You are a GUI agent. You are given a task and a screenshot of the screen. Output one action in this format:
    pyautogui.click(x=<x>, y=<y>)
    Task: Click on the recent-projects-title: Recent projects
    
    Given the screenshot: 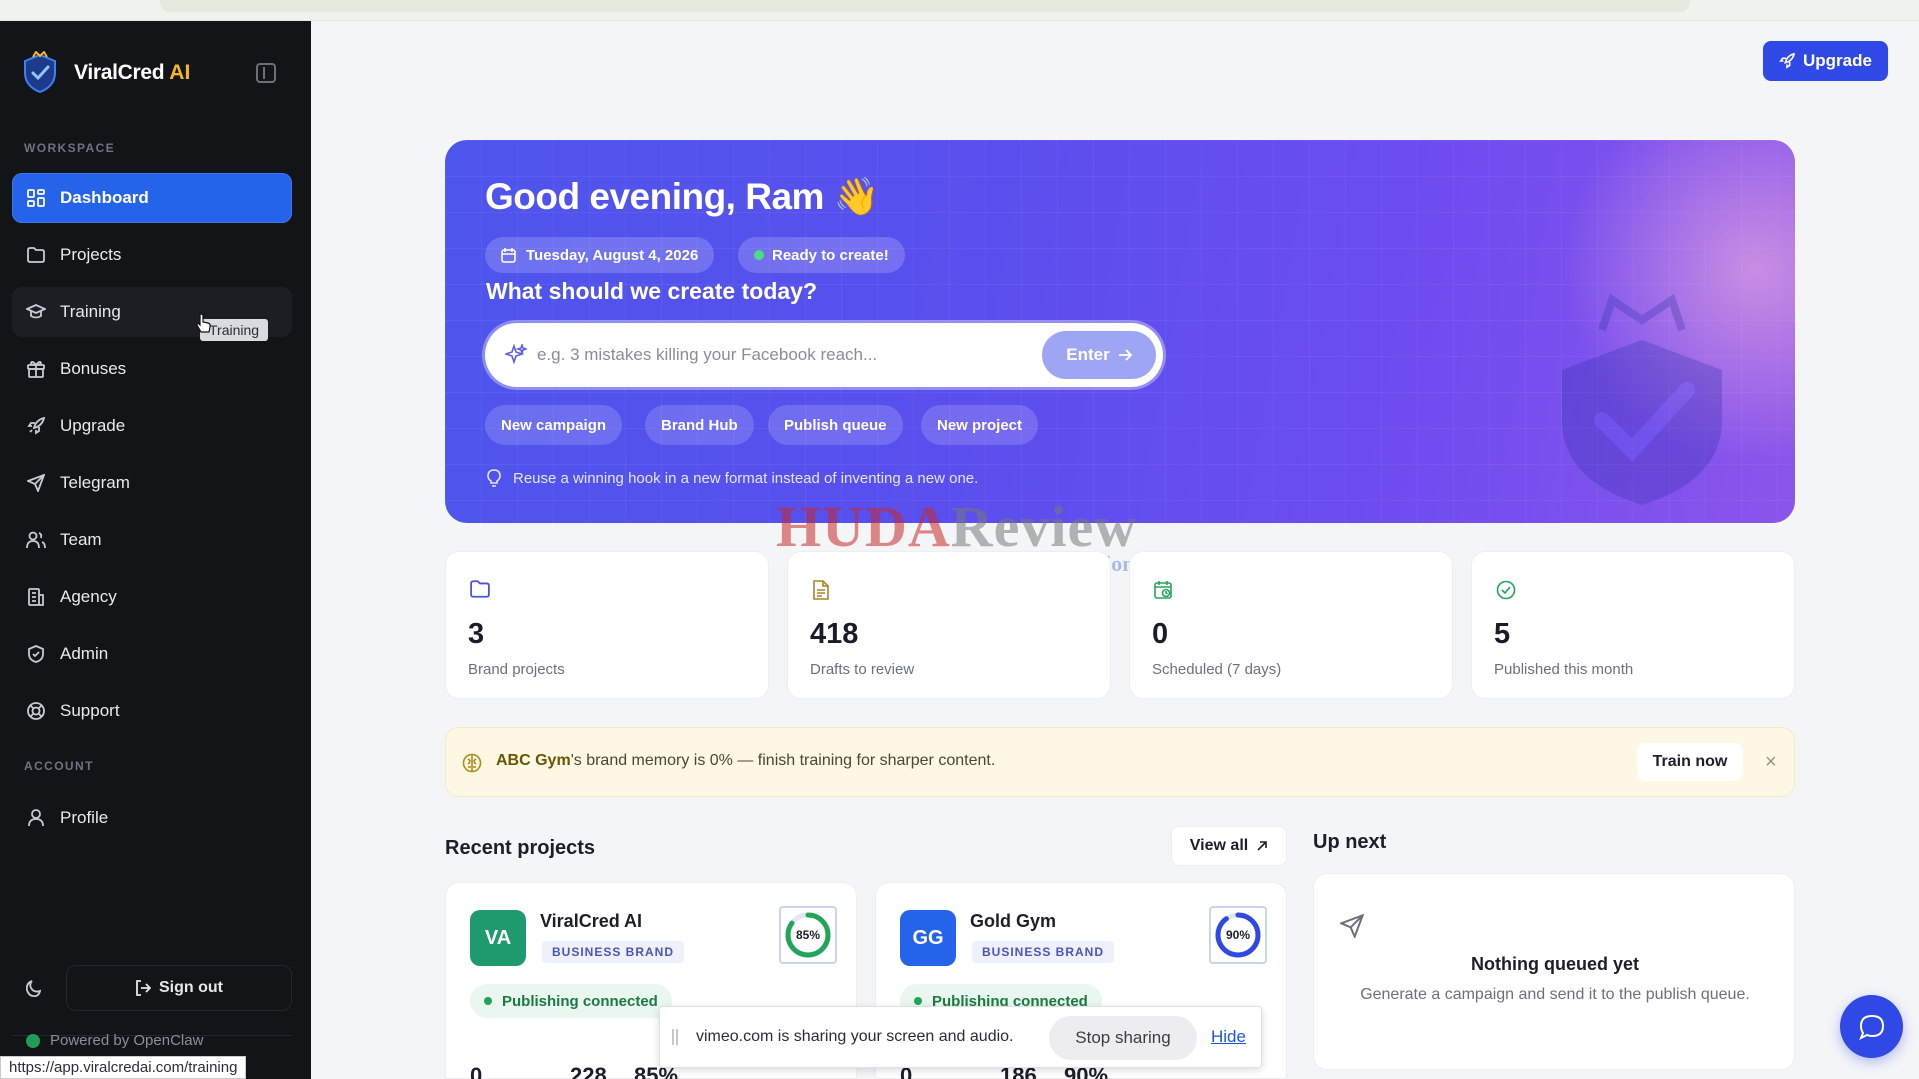 What is the action you would take?
    pyautogui.click(x=520, y=848)
    